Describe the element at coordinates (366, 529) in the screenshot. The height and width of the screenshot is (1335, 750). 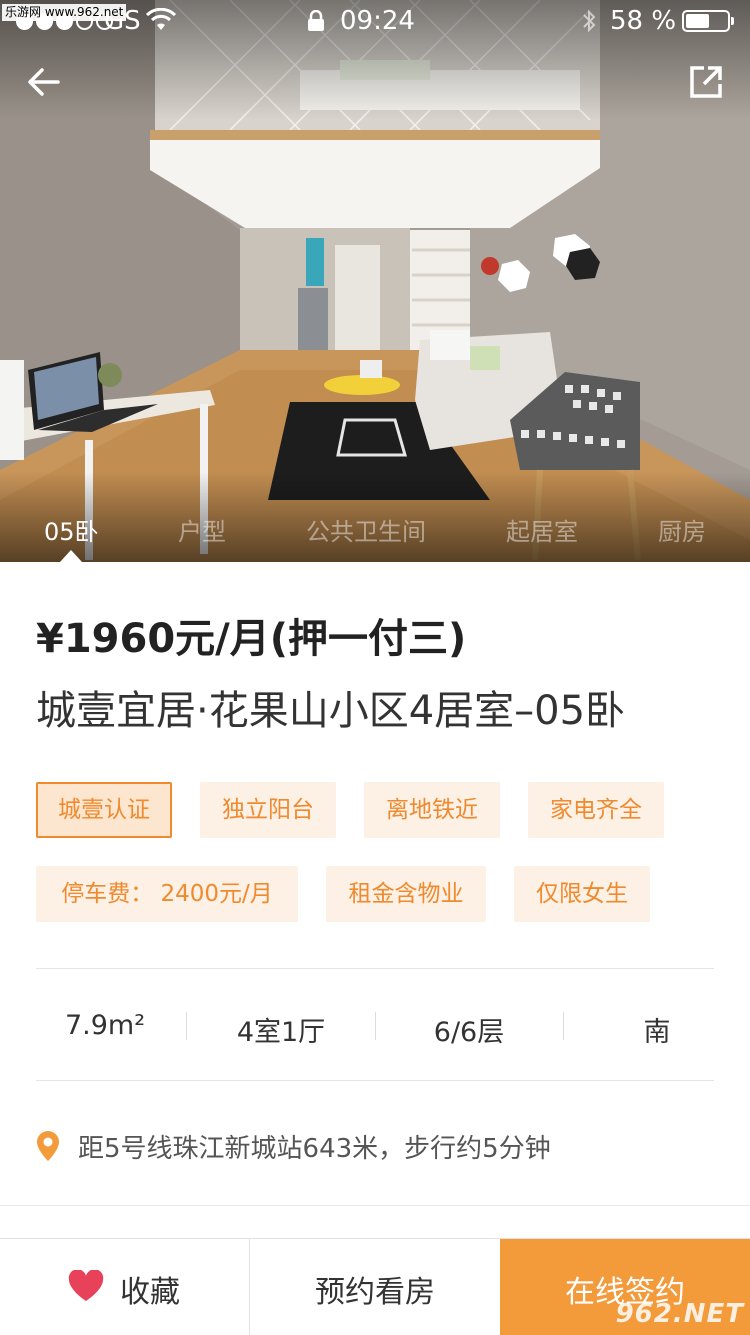
I see `tab-public-bathroom: 公共卫生间` at that location.